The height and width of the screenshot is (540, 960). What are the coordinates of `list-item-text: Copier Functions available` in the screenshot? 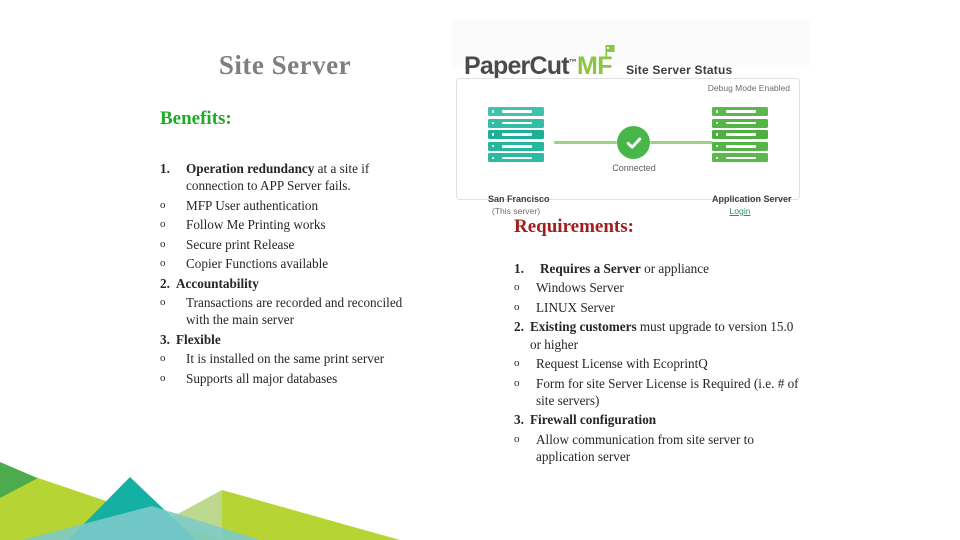 It's located at (257, 264).